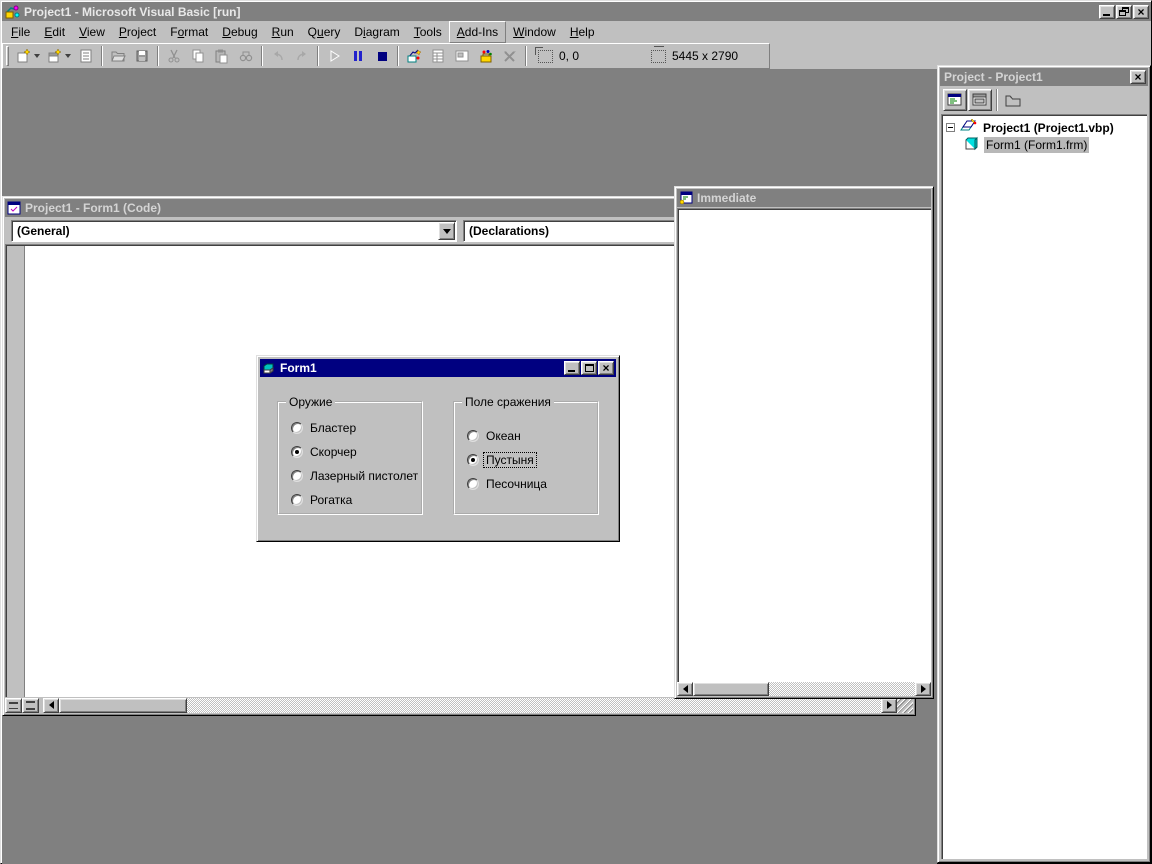  Describe the element at coordinates (174, 56) in the screenshot. I see `cut-button` at that location.